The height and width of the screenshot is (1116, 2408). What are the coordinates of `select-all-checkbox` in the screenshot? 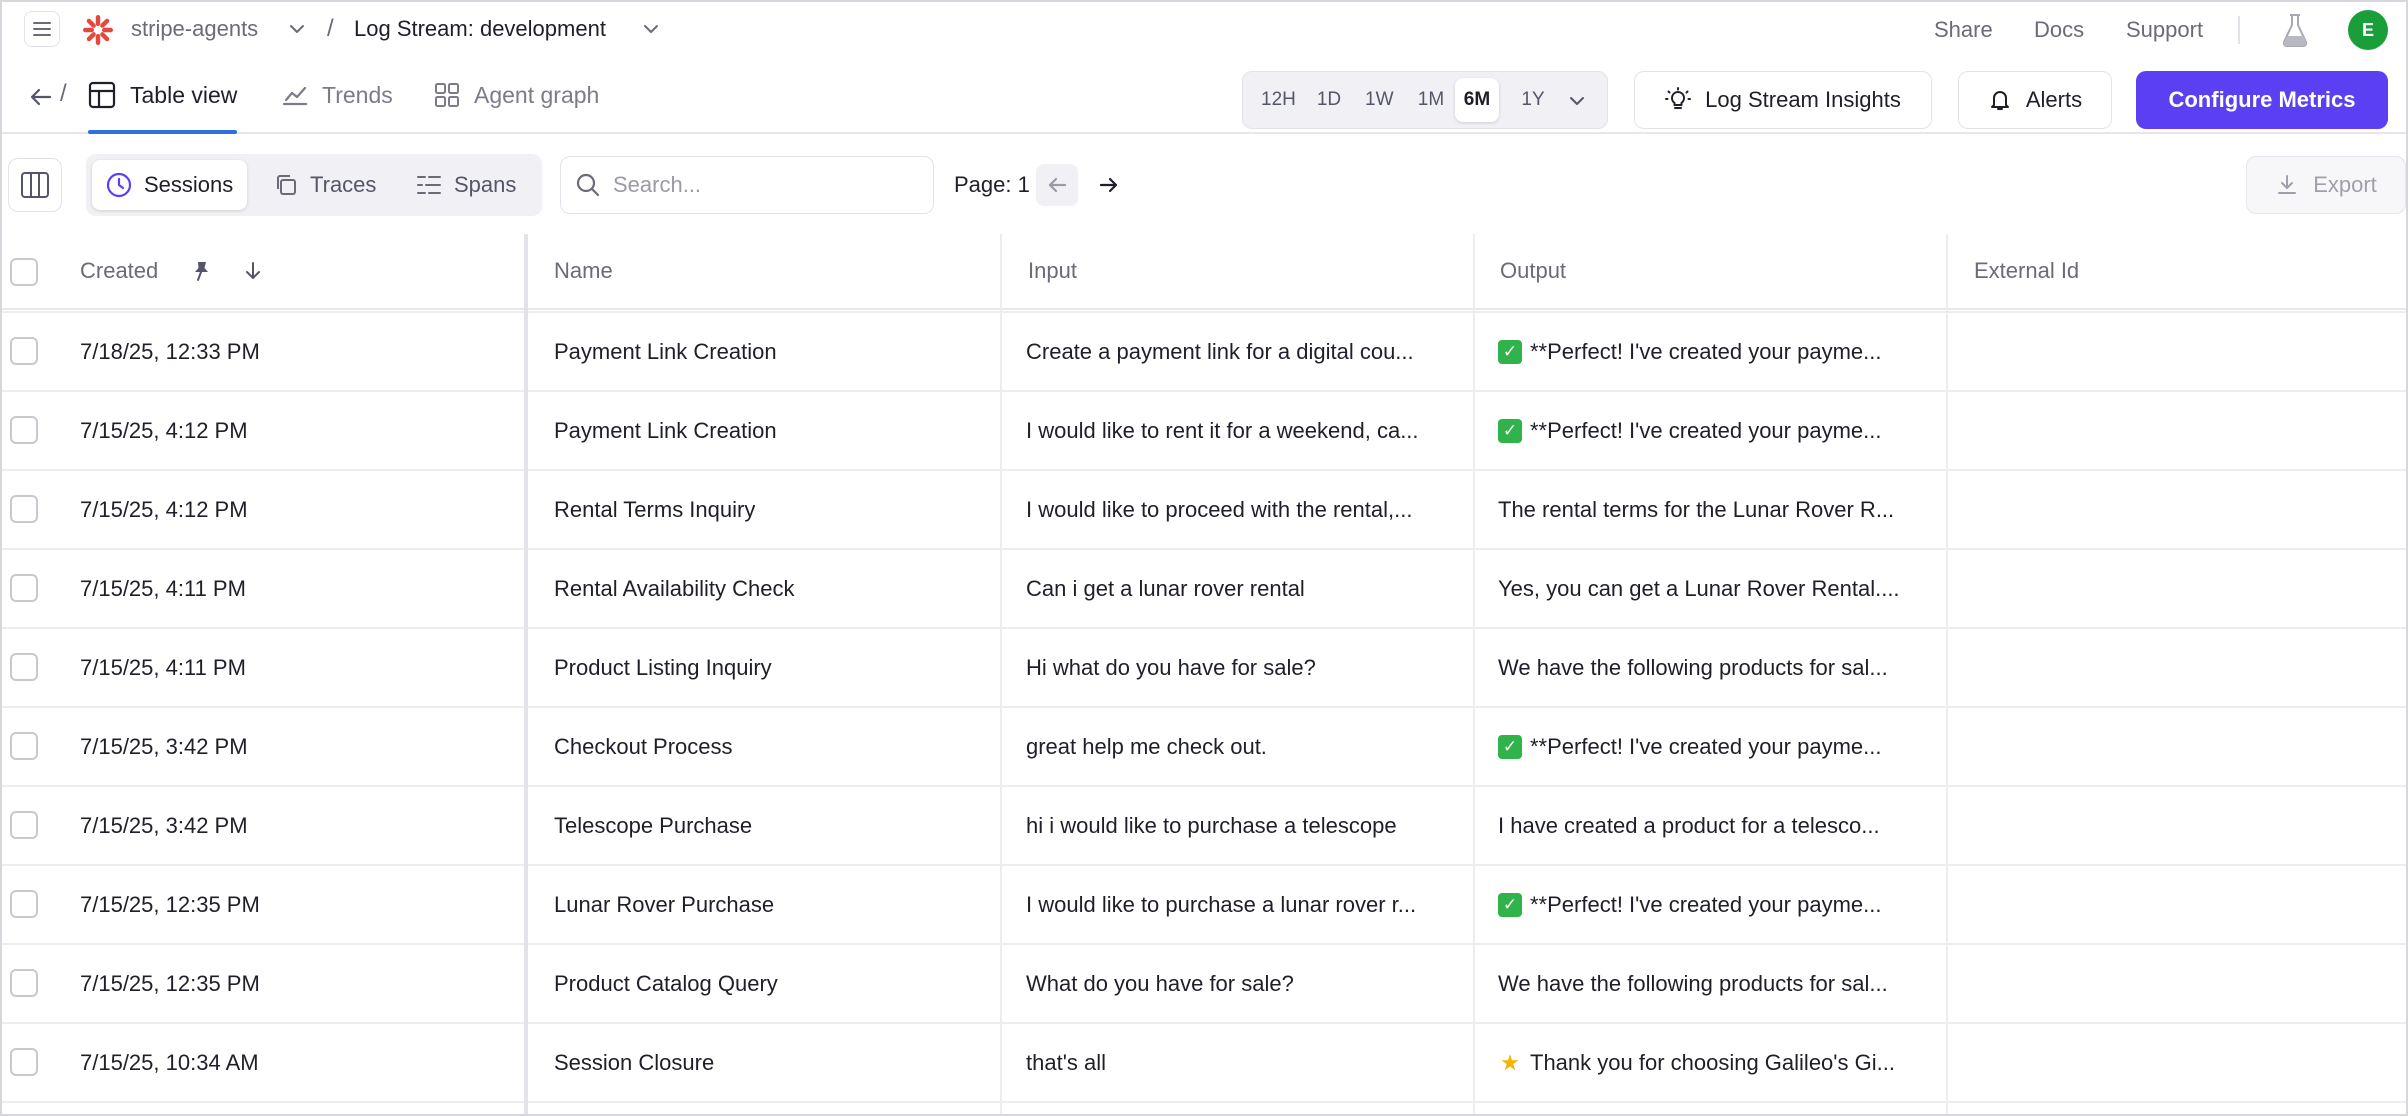 It's located at (24, 272).